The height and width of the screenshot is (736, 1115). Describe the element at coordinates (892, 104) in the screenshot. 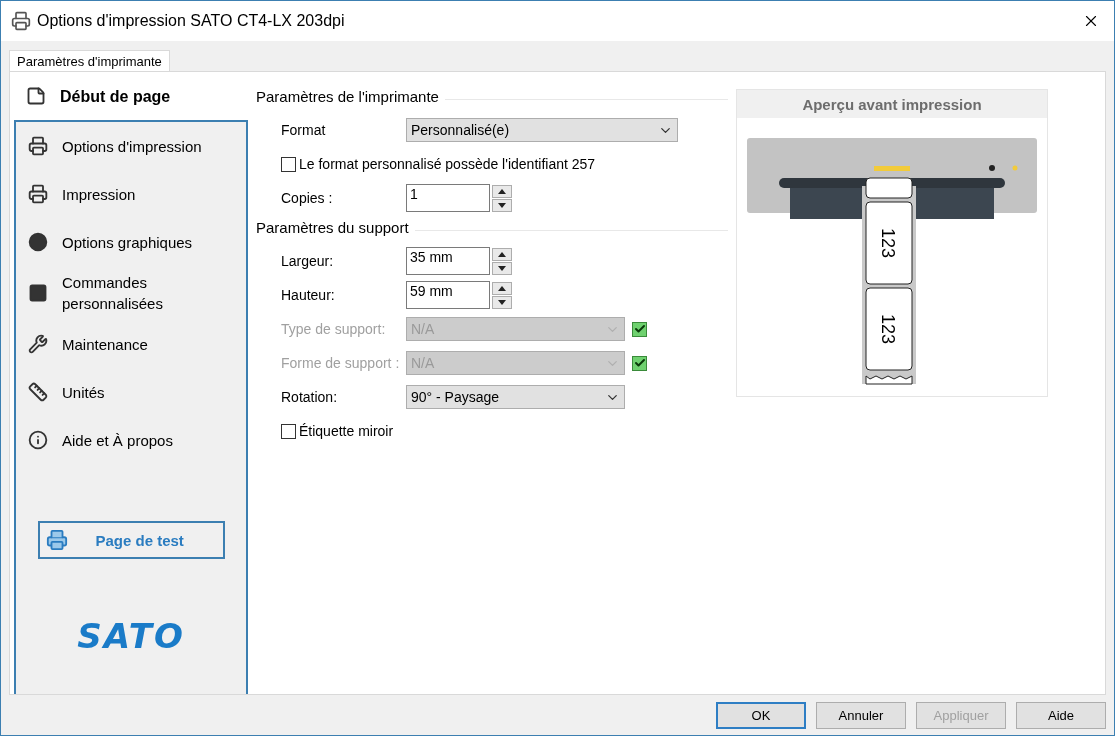

I see `preview-title: Aperçu avant impression` at that location.